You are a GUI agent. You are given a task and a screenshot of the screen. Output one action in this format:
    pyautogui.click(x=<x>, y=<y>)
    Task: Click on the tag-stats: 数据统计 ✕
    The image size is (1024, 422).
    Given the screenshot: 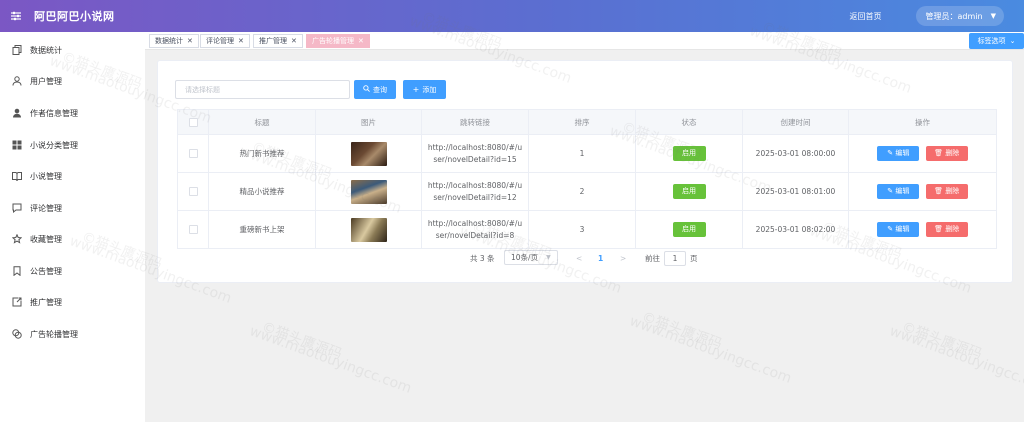 What is the action you would take?
    pyautogui.click(x=174, y=41)
    